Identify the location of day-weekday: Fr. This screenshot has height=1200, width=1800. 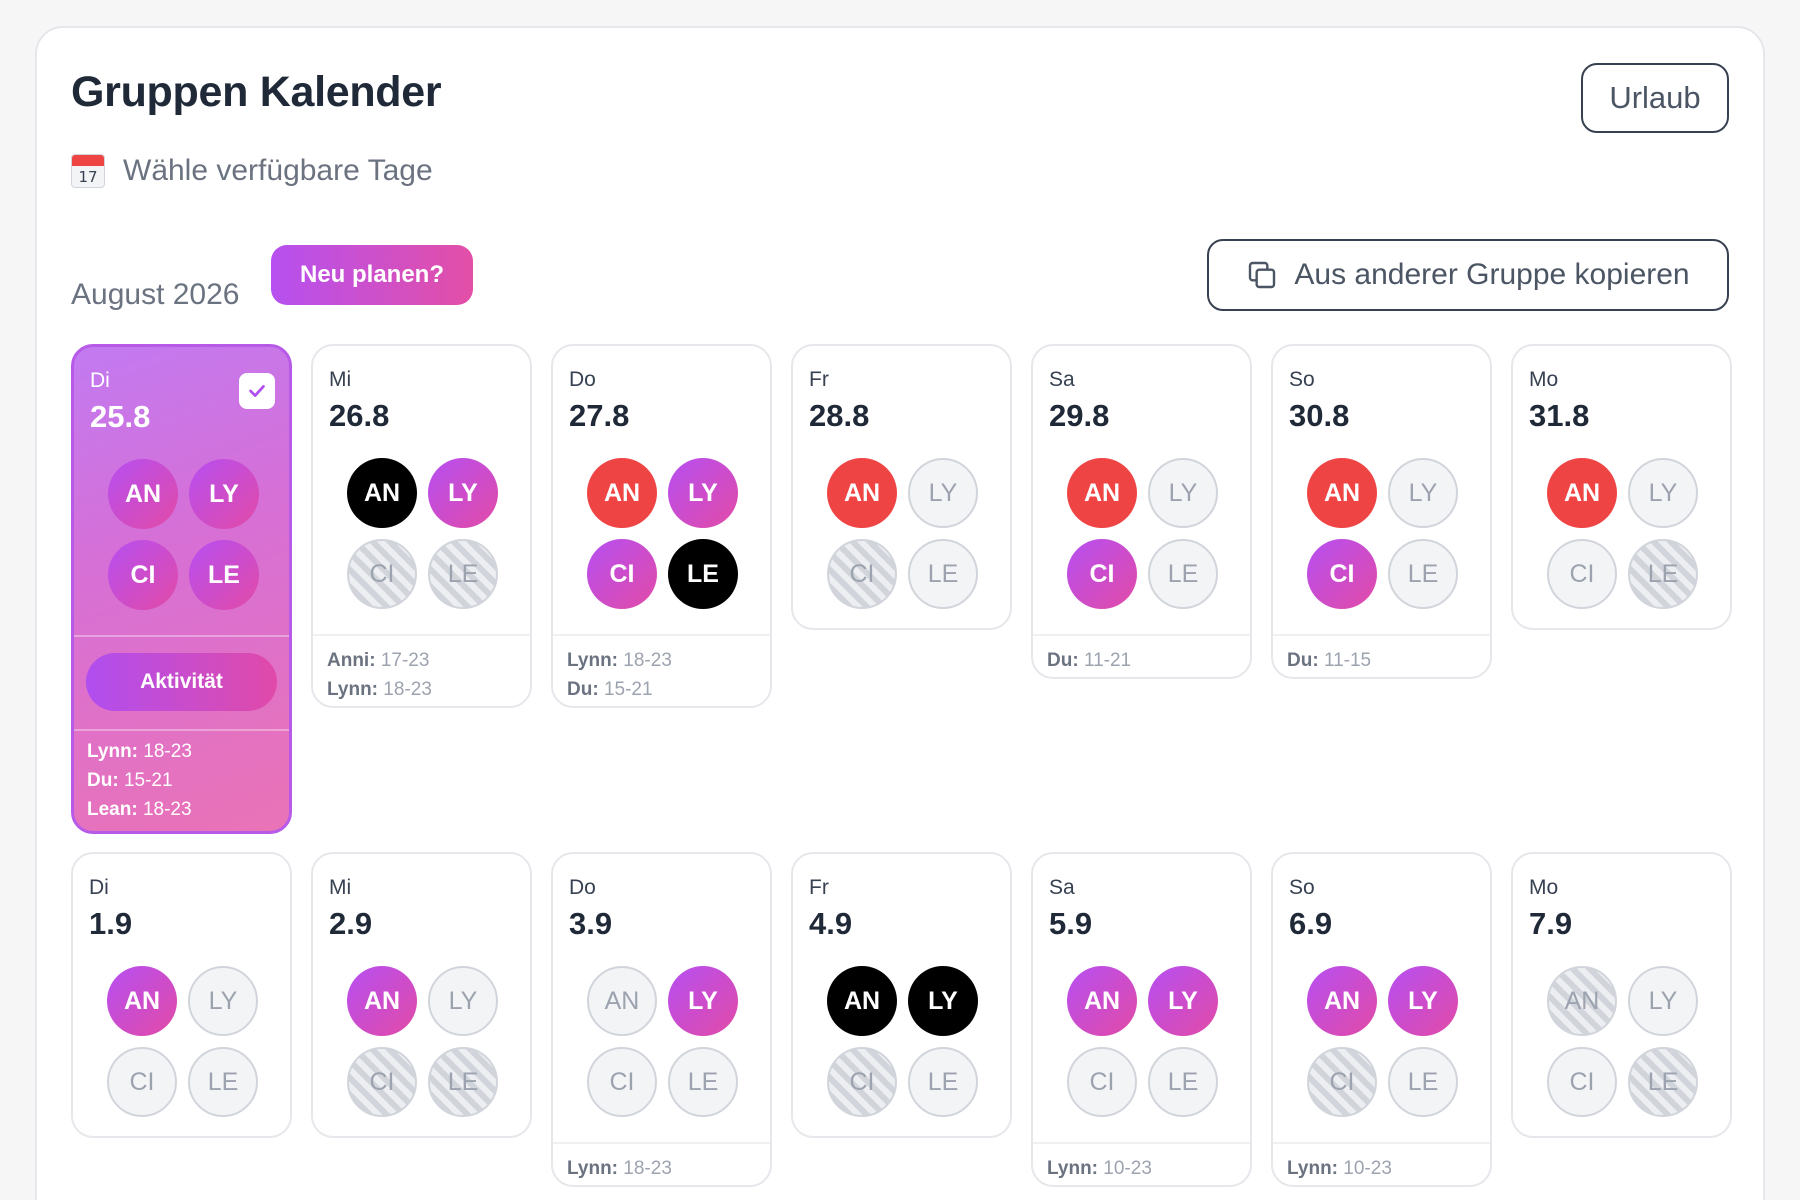
(819, 379).